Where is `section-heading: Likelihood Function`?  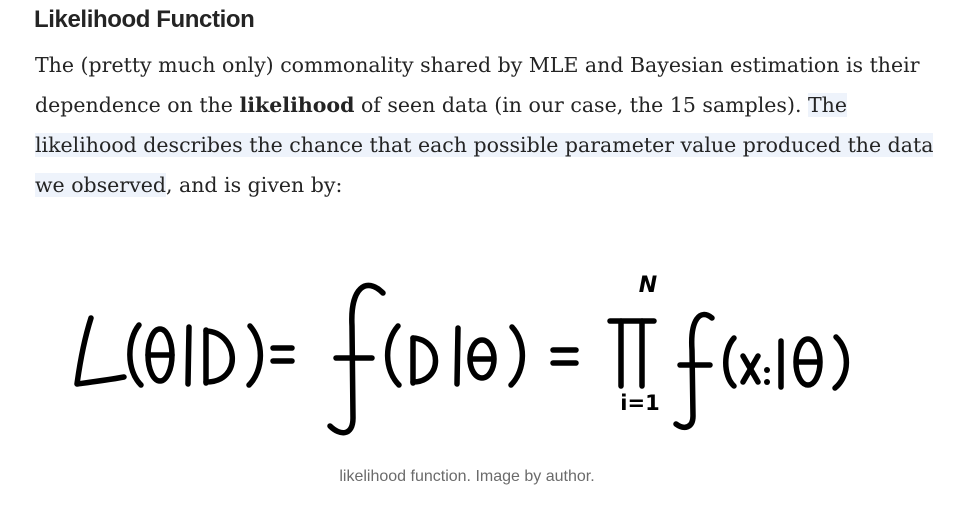 section-heading: Likelihood Function is located at coordinates (144, 19).